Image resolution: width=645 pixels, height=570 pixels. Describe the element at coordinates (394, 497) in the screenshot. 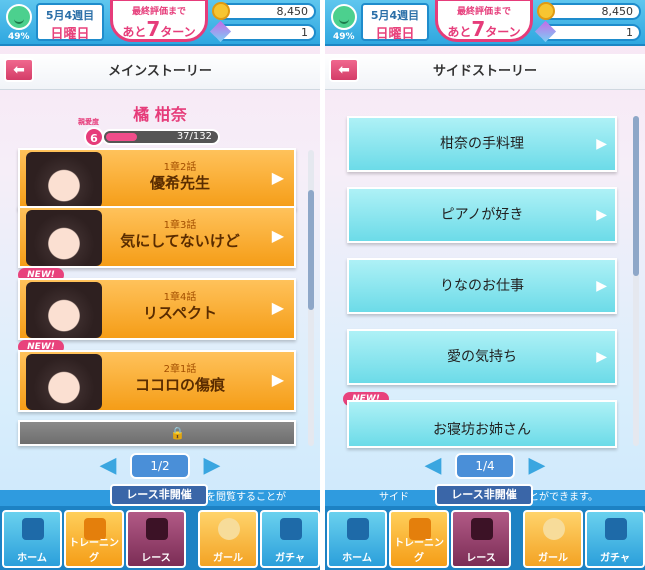

I see `tip-prefix: サイド` at that location.